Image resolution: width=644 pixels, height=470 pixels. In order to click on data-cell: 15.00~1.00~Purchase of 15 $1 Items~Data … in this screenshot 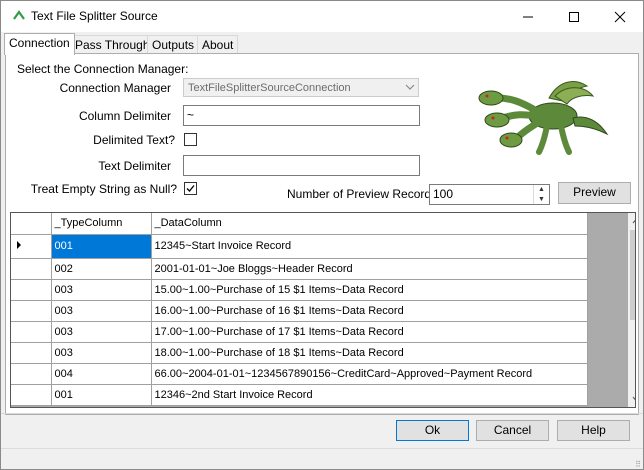, I will do `click(369, 290)`.